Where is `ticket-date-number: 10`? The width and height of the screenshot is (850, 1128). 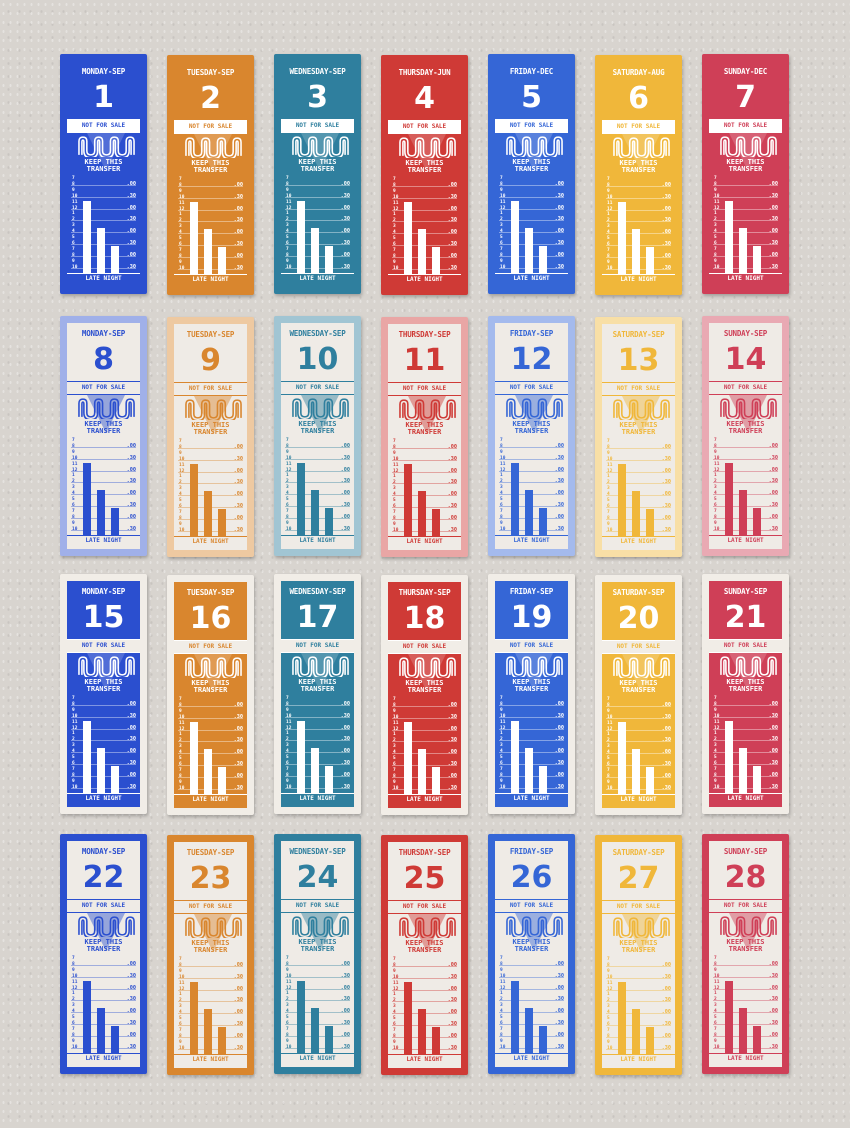 ticket-date-number: 10 is located at coordinates (317, 359).